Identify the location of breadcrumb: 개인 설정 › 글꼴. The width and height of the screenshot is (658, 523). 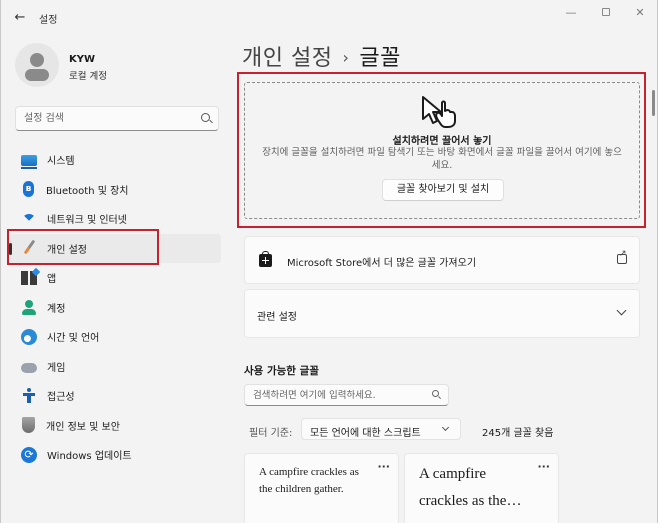
(321, 56).